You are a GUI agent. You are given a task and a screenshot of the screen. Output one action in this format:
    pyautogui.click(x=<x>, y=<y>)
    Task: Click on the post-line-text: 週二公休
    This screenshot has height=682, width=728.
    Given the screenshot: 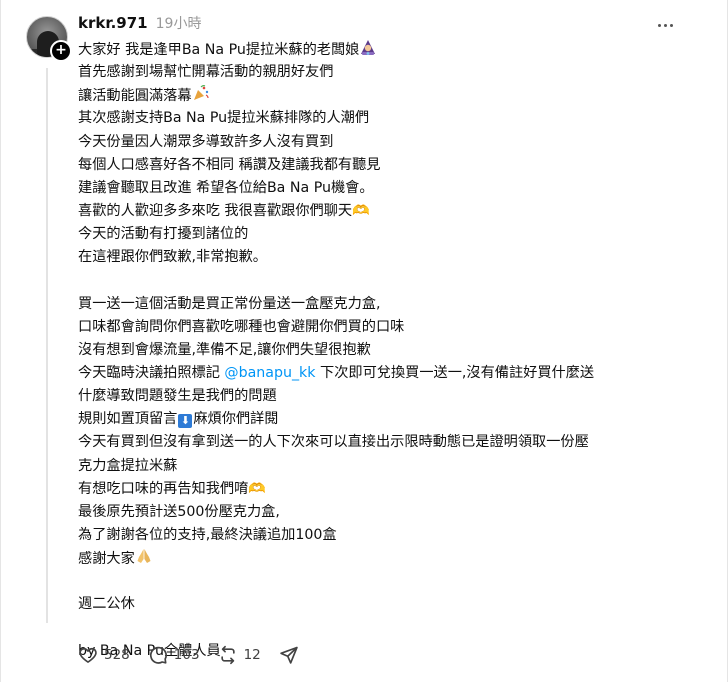 What is the action you would take?
    pyautogui.click(x=106, y=604)
    